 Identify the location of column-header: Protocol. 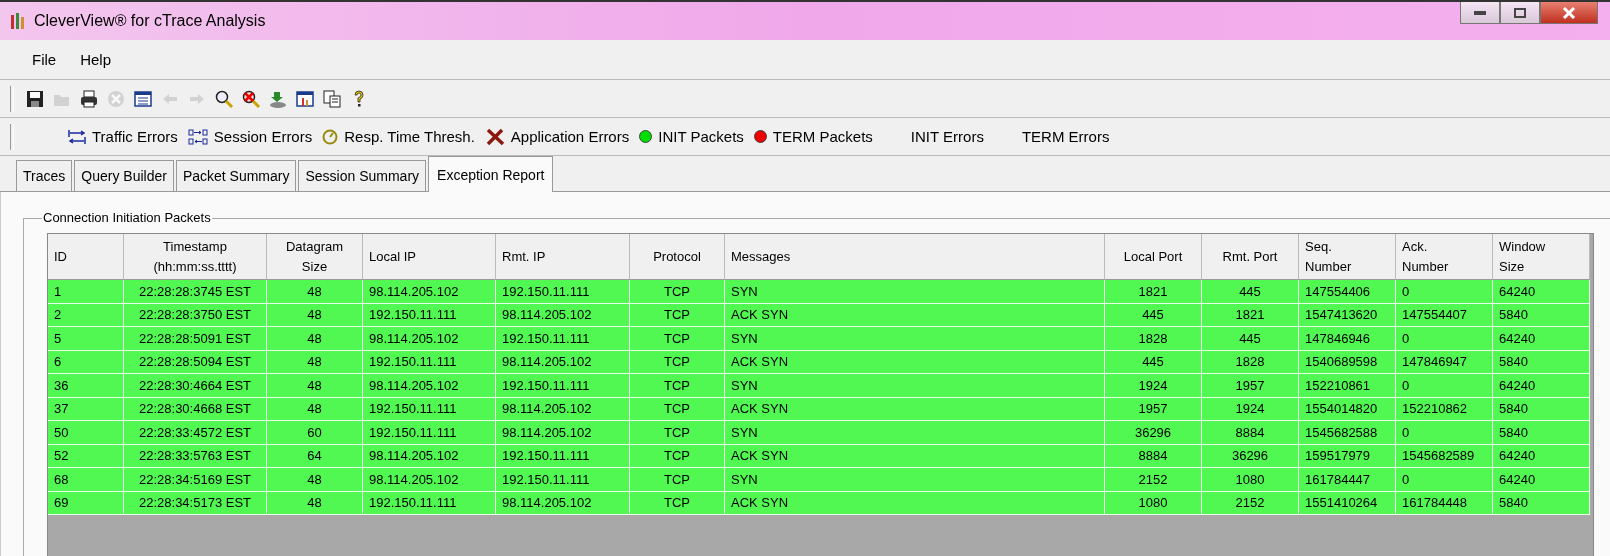
(677, 257).